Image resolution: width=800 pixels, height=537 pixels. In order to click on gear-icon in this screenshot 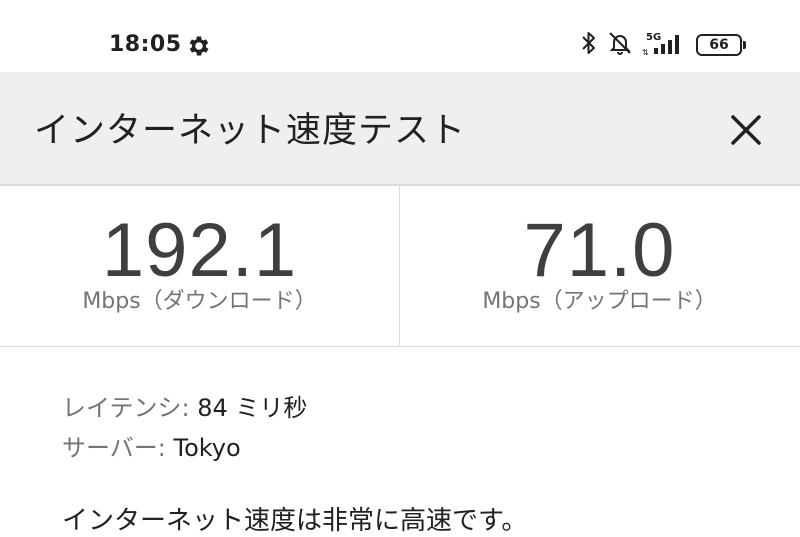, I will do `click(199, 46)`.